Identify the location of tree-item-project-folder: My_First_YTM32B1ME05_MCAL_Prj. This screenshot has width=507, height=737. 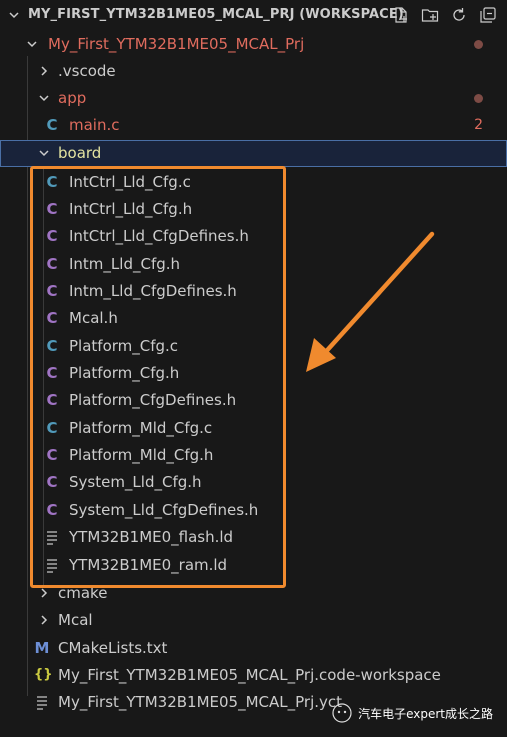
(253, 44).